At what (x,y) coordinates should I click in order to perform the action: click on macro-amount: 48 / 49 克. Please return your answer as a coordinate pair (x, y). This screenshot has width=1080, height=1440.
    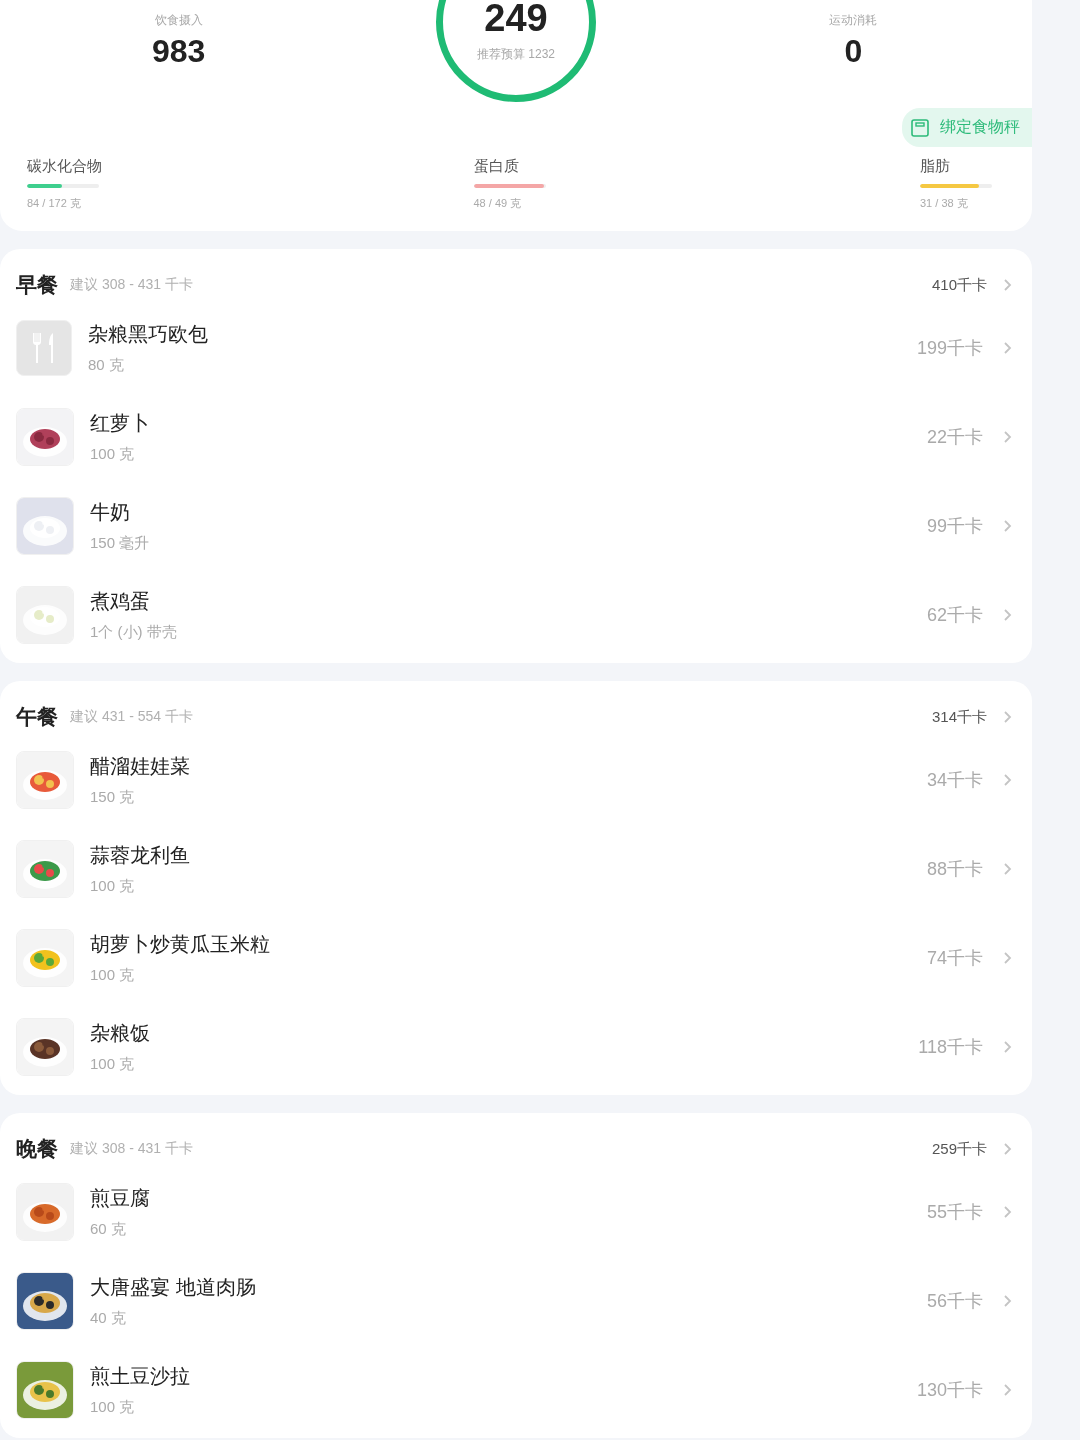
    Looking at the image, I should click on (498, 203).